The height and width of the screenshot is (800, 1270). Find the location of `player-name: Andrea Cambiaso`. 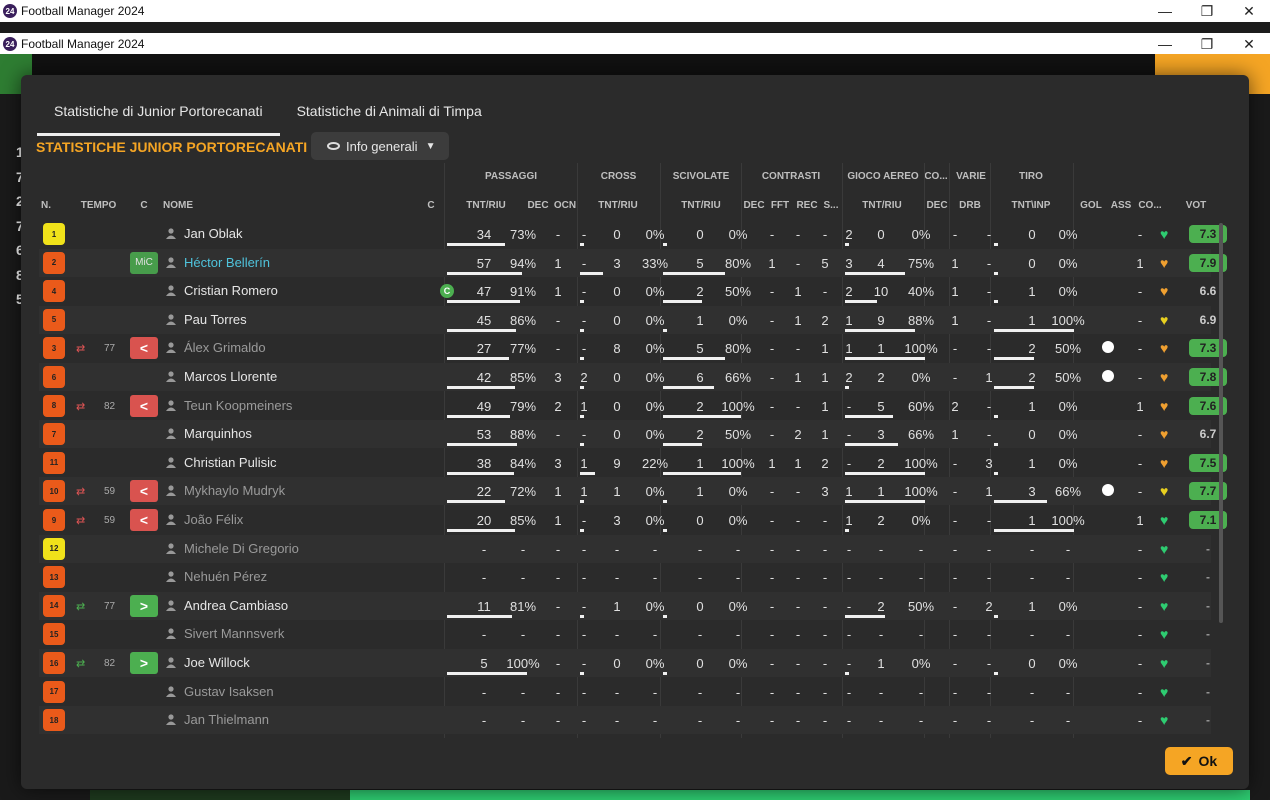

player-name: Andrea Cambiaso is located at coordinates (236, 605).